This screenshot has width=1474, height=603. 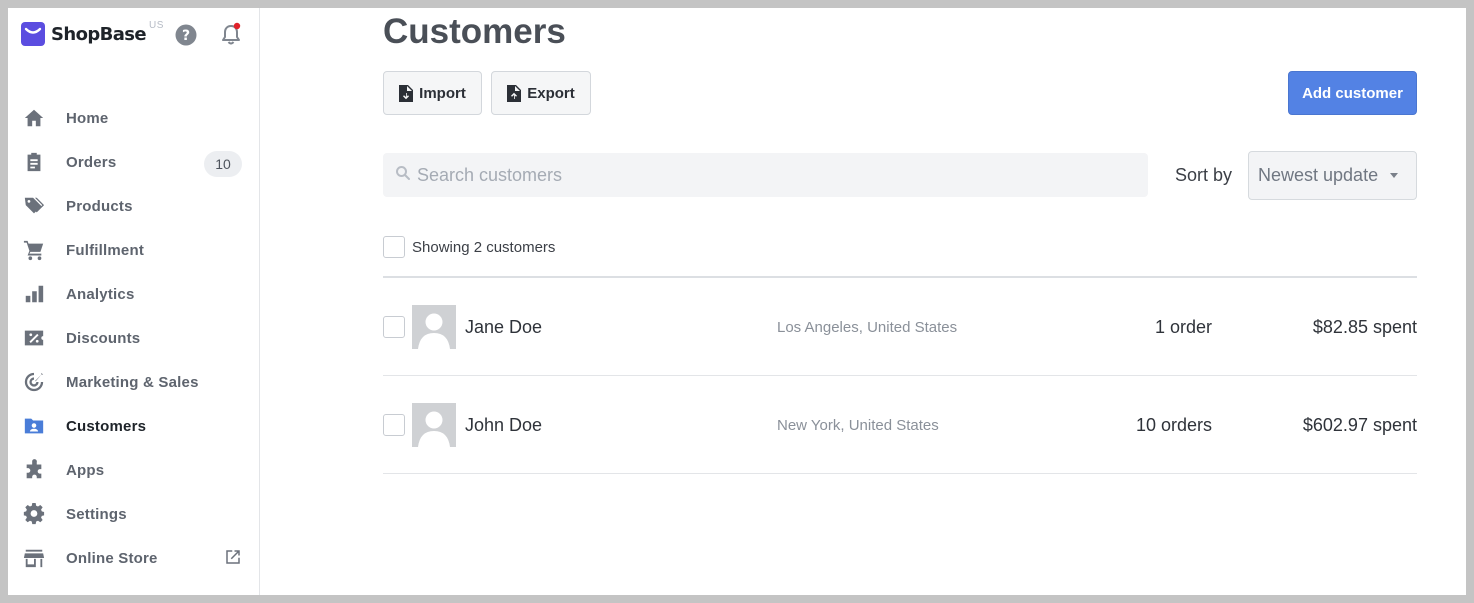 I want to click on customer-spent: $82.85 spent, so click(x=1364, y=327).